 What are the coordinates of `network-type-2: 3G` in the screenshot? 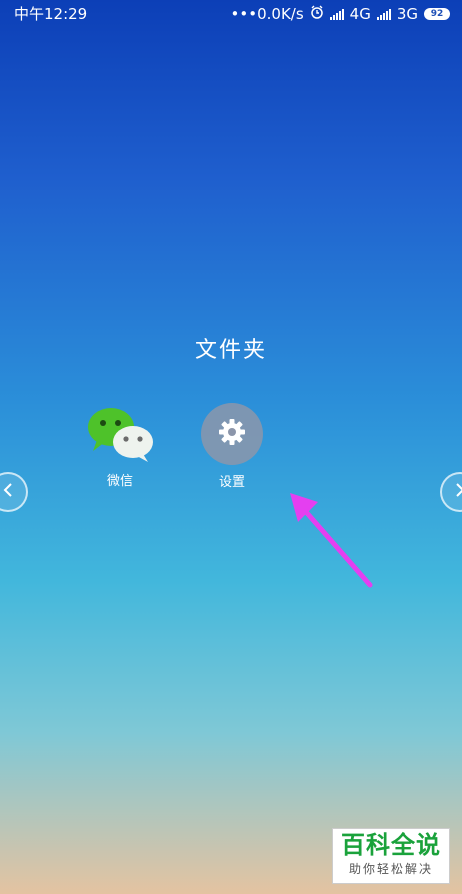 It's located at (407, 14).